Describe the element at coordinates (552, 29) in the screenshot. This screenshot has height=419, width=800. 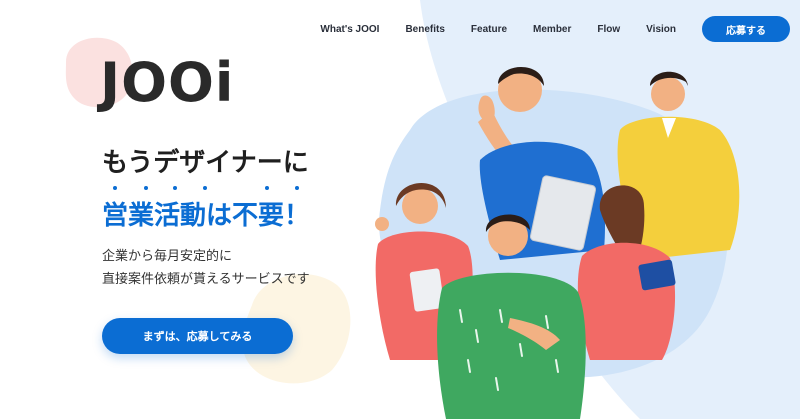
I see `nav-link-member: Member` at that location.